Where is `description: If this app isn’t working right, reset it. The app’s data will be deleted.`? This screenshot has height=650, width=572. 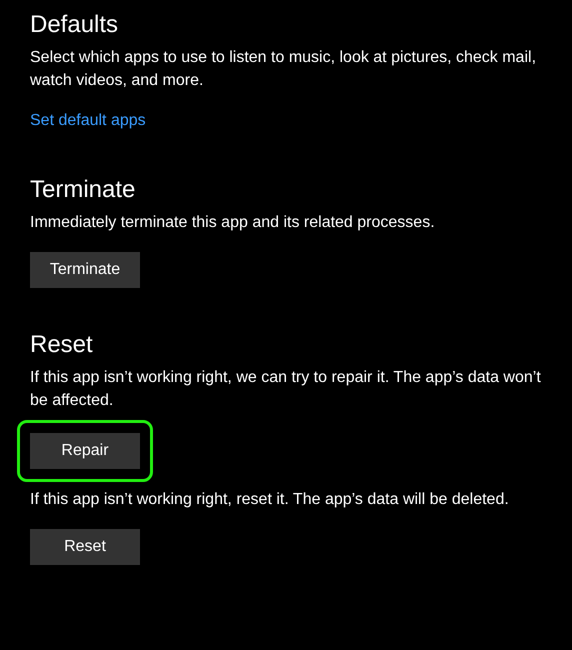
description: If this app isn’t working right, reset it. The app’s data will be deleted. is located at coordinates (270, 500).